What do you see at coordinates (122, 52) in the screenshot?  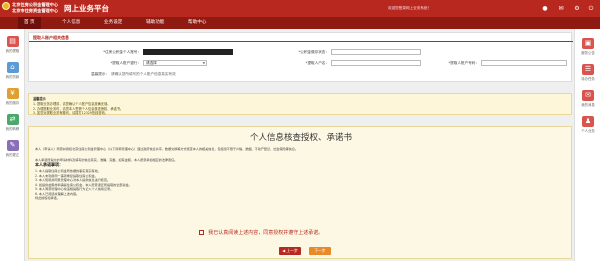 I see `account-label: *住房公积金个人账号：` at bounding box center [122, 52].